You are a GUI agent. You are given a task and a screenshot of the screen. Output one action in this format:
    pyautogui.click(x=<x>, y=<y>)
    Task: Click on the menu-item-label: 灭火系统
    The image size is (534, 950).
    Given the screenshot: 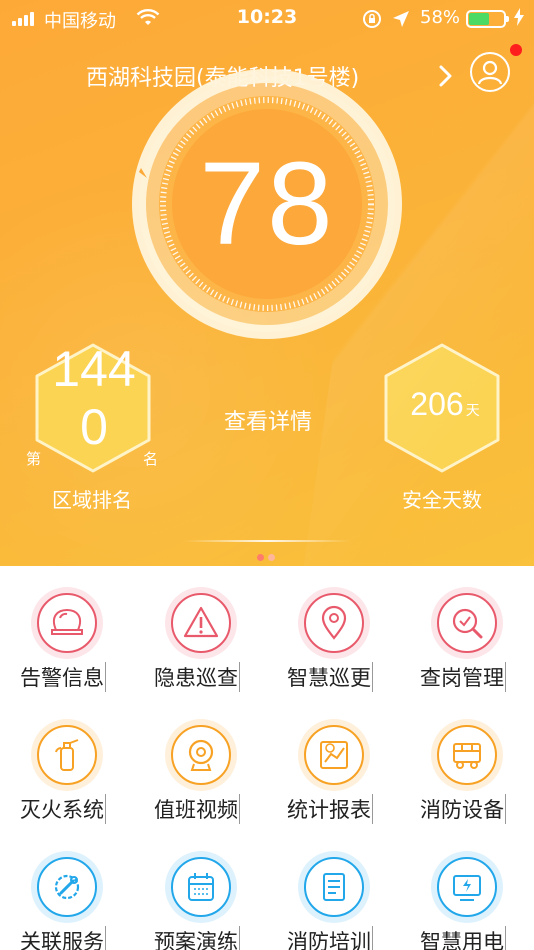 What is the action you would take?
    pyautogui.click(x=63, y=809)
    